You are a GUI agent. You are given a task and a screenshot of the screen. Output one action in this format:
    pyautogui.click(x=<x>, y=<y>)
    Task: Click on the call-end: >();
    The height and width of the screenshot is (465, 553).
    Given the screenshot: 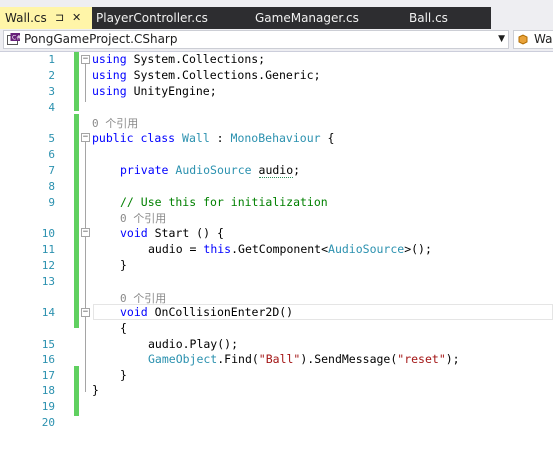 What is the action you would take?
    pyautogui.click(x=418, y=249)
    